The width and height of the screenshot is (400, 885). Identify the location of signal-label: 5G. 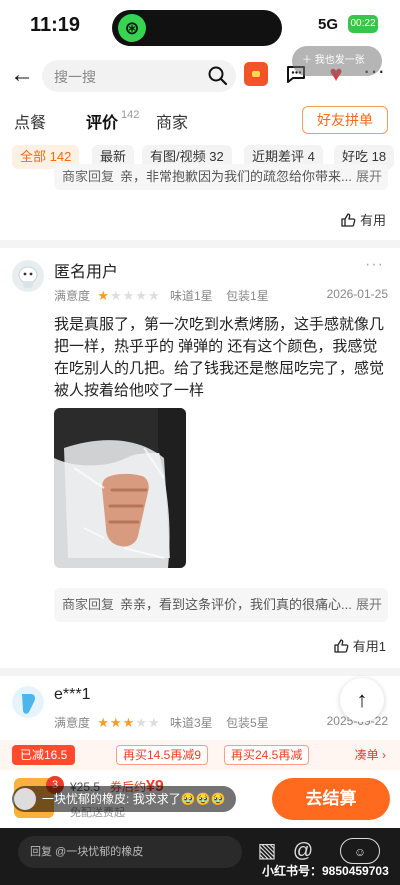
(328, 24).